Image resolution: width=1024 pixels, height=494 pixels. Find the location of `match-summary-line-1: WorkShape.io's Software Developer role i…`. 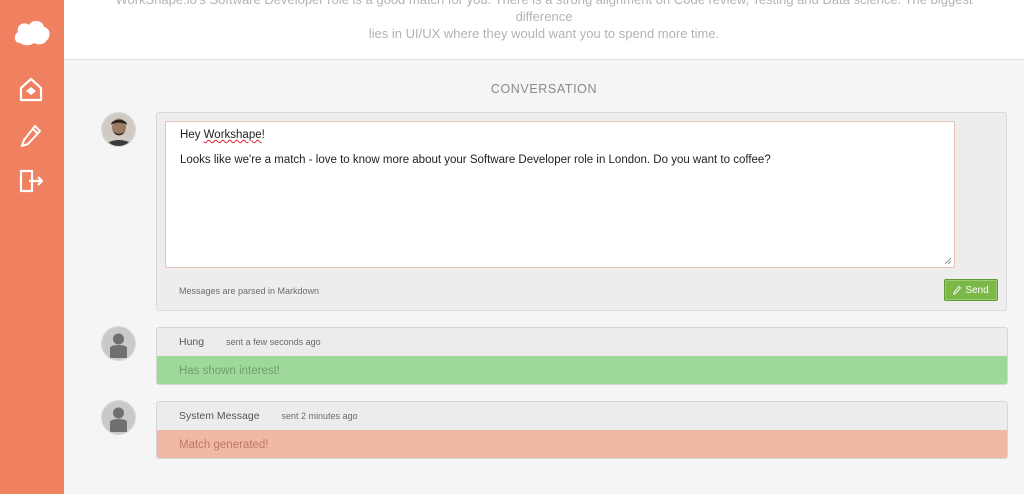

match-summary-line-1: WorkShape.io's Software Developer role i… is located at coordinates (543, 12).